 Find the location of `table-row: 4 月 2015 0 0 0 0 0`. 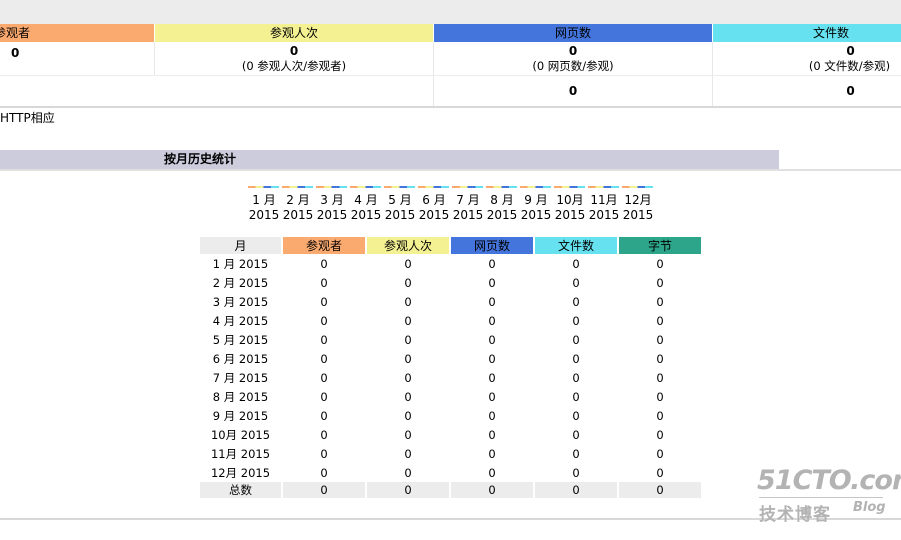

table-row: 4 月 2015 0 0 0 0 0 is located at coordinates (450, 320).